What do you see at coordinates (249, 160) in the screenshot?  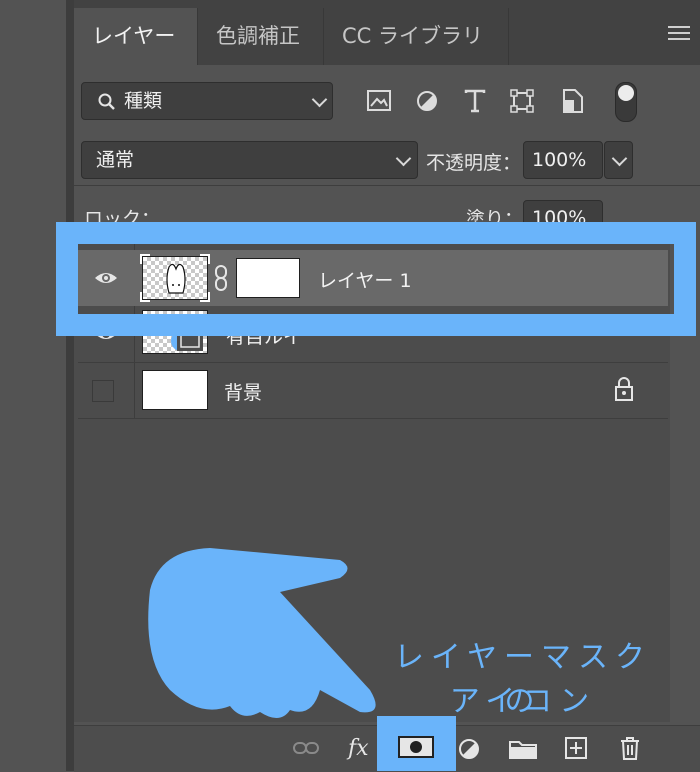 I see `blend-mode-select: 通常` at bounding box center [249, 160].